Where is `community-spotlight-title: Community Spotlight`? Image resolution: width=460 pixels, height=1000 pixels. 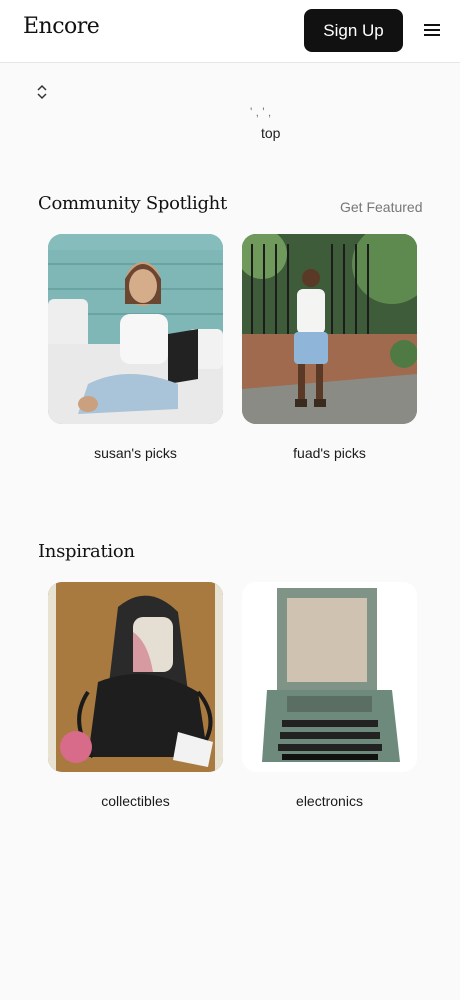
community-spotlight-title: Community Spotlight is located at coordinates (132, 203).